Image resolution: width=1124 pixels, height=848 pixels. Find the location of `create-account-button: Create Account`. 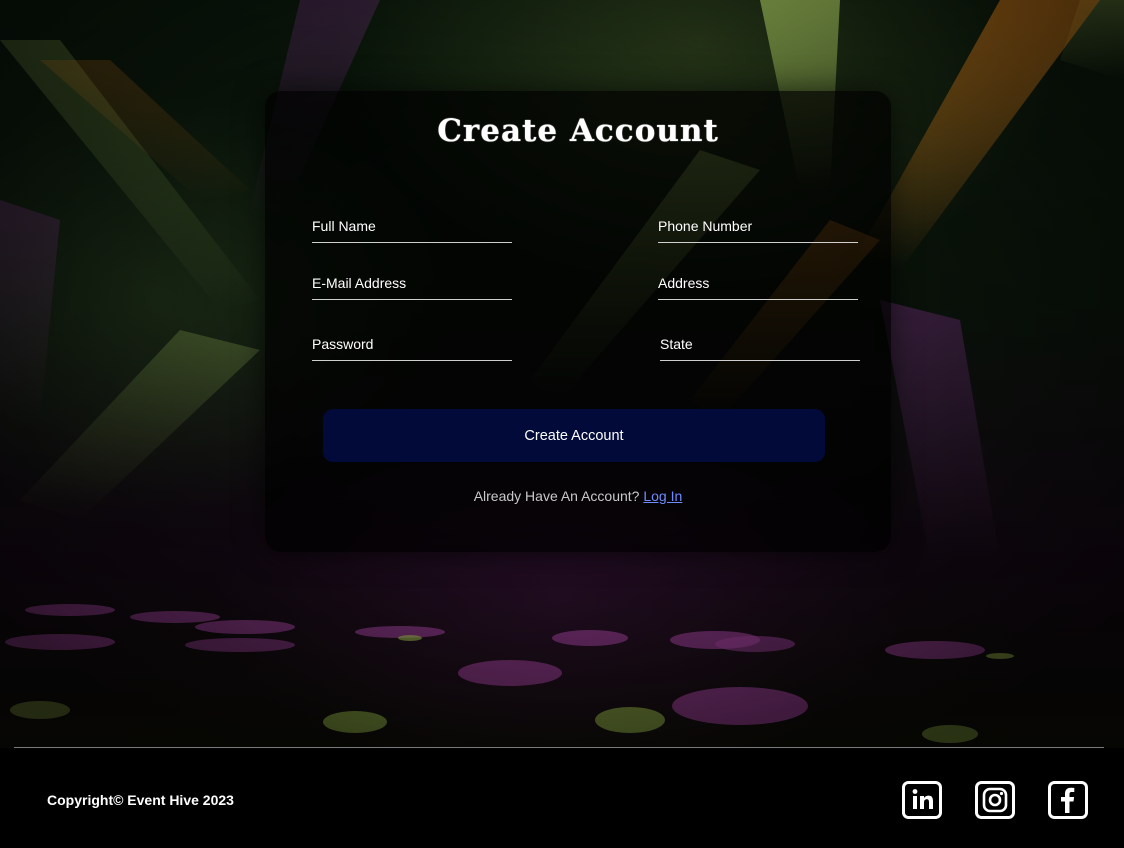

create-account-button: Create Account is located at coordinates (574, 435).